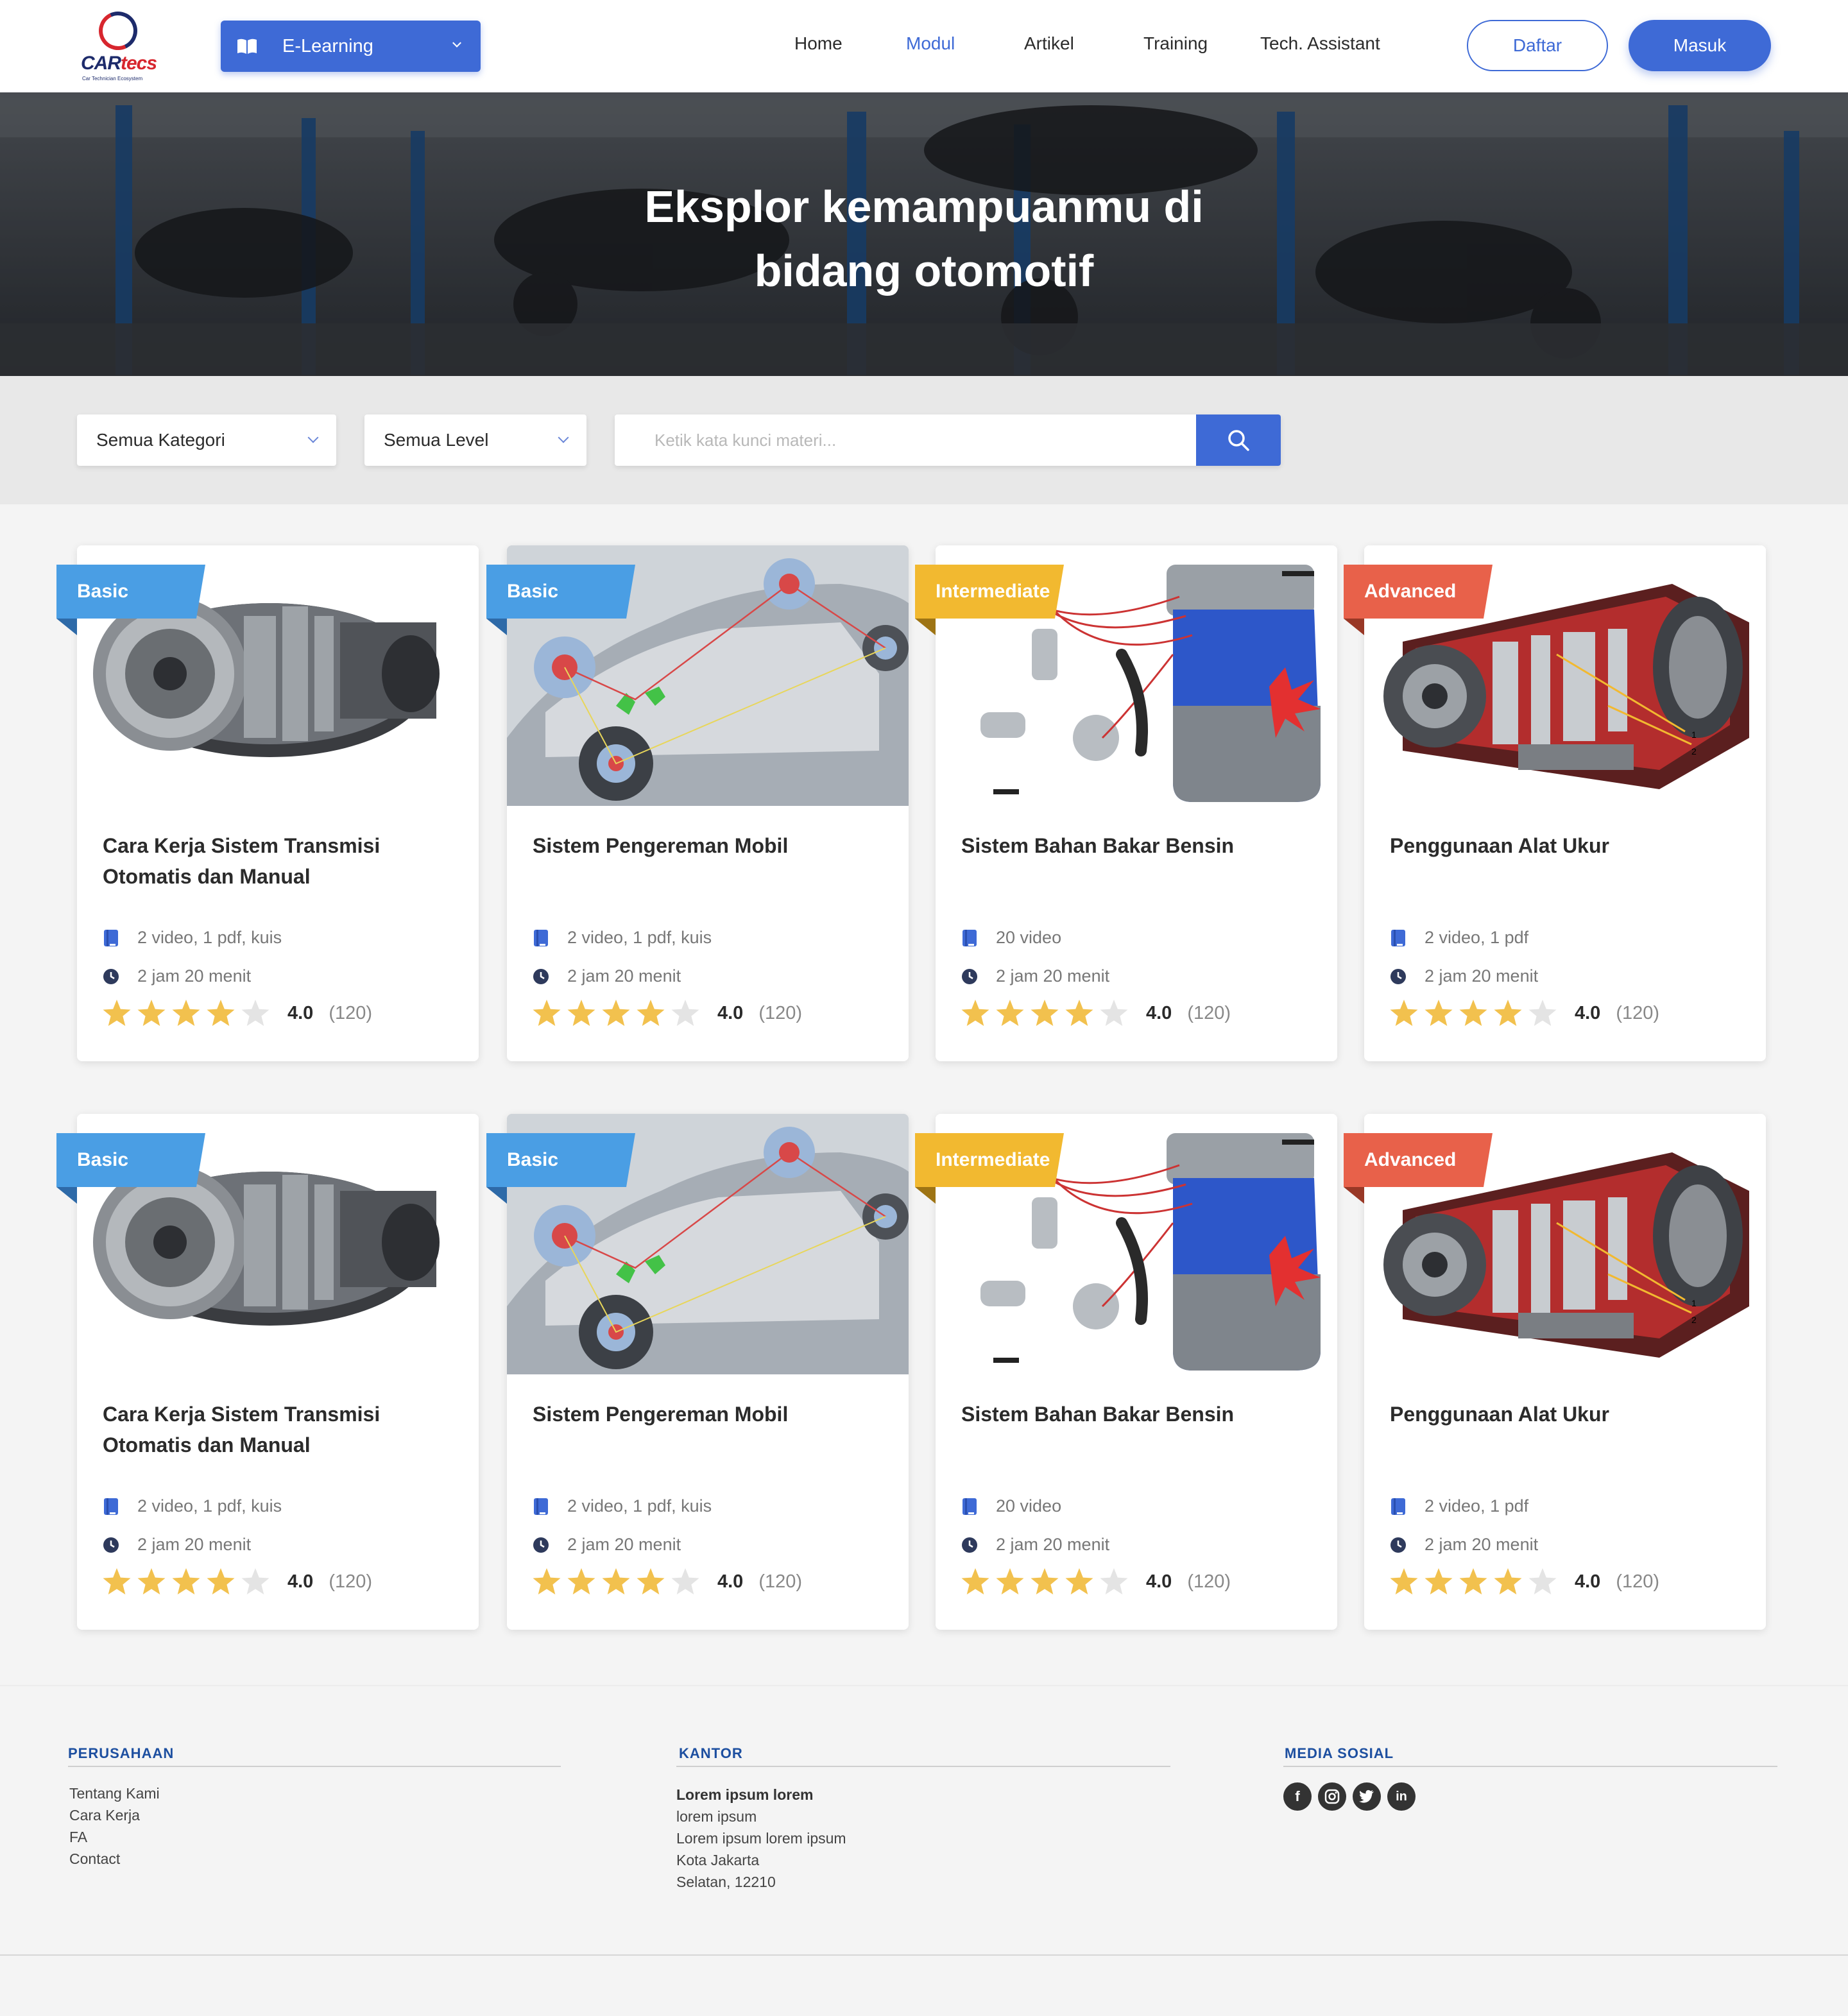 The width and height of the screenshot is (1848, 2016). I want to click on facebook-icon: f, so click(1298, 1796).